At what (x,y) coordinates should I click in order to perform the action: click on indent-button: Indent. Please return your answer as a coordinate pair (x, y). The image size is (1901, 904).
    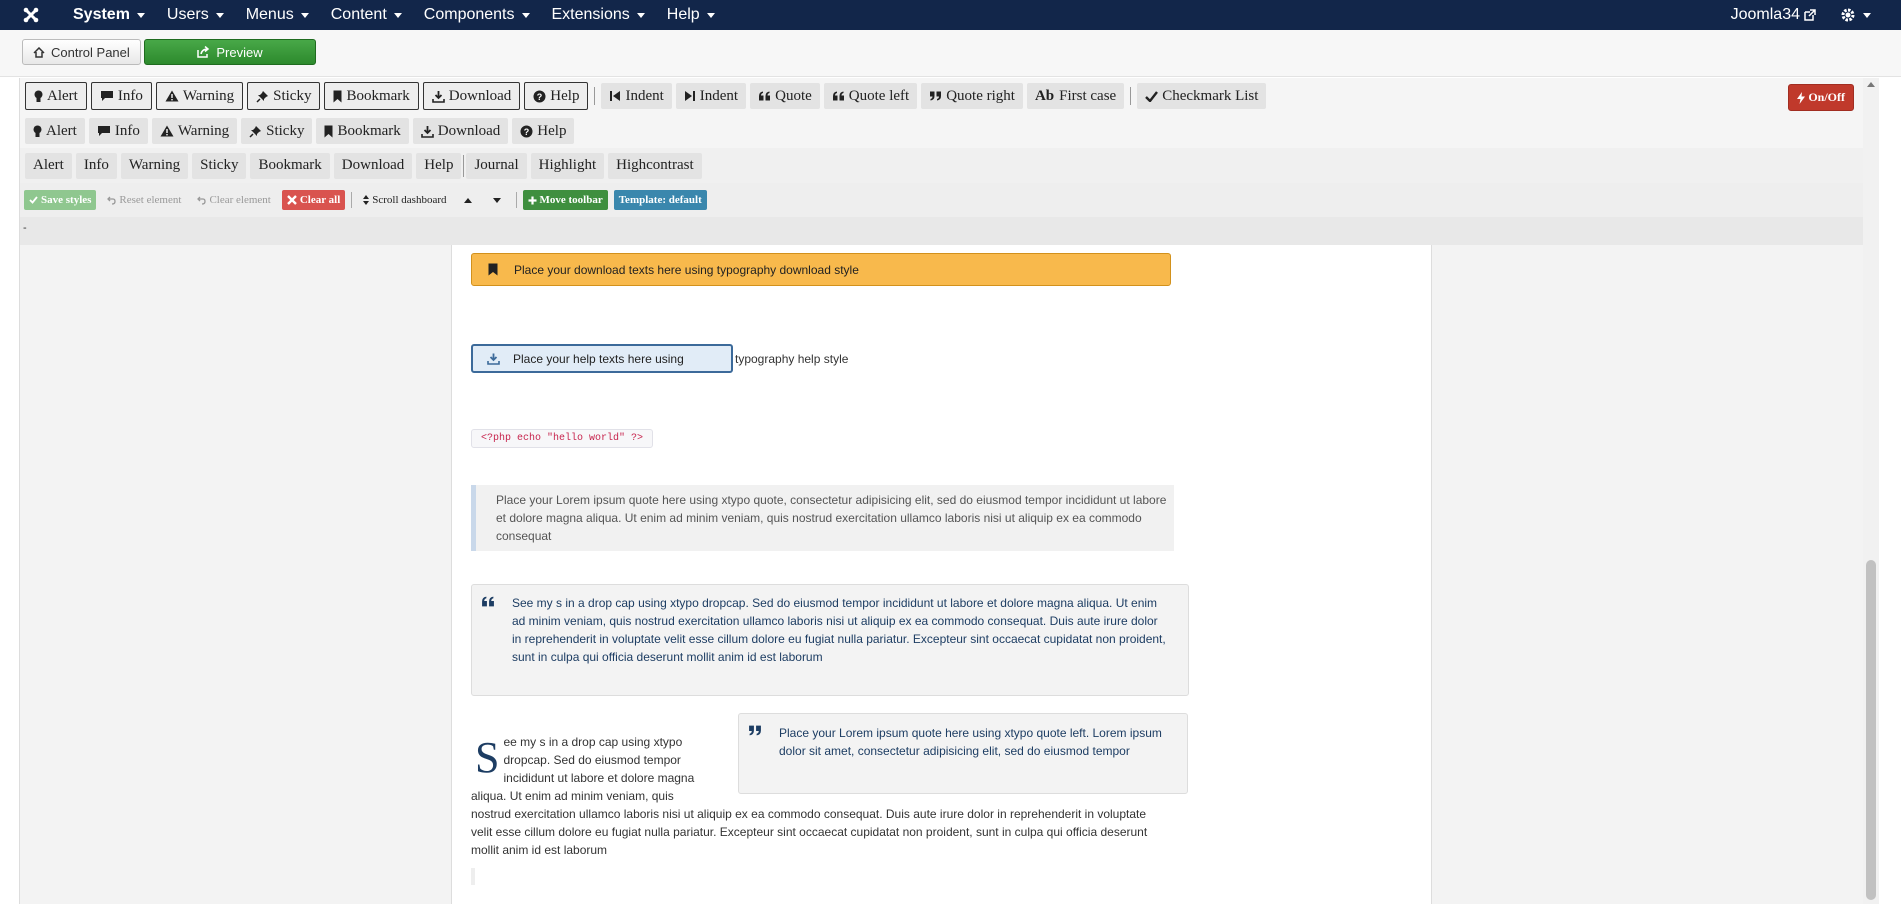
    Looking at the image, I should click on (711, 96).